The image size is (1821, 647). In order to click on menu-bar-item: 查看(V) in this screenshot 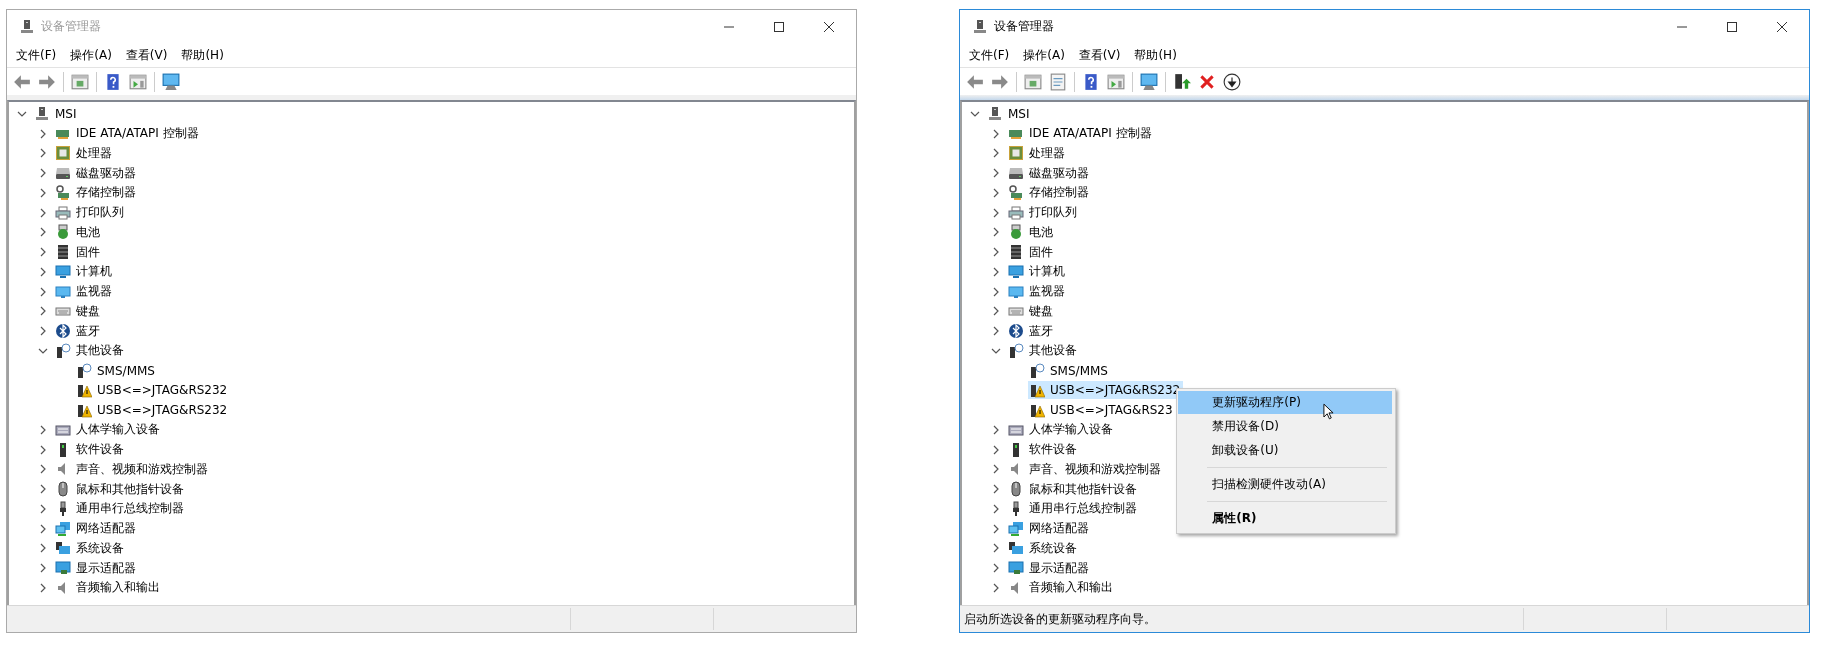, I will do `click(146, 55)`.